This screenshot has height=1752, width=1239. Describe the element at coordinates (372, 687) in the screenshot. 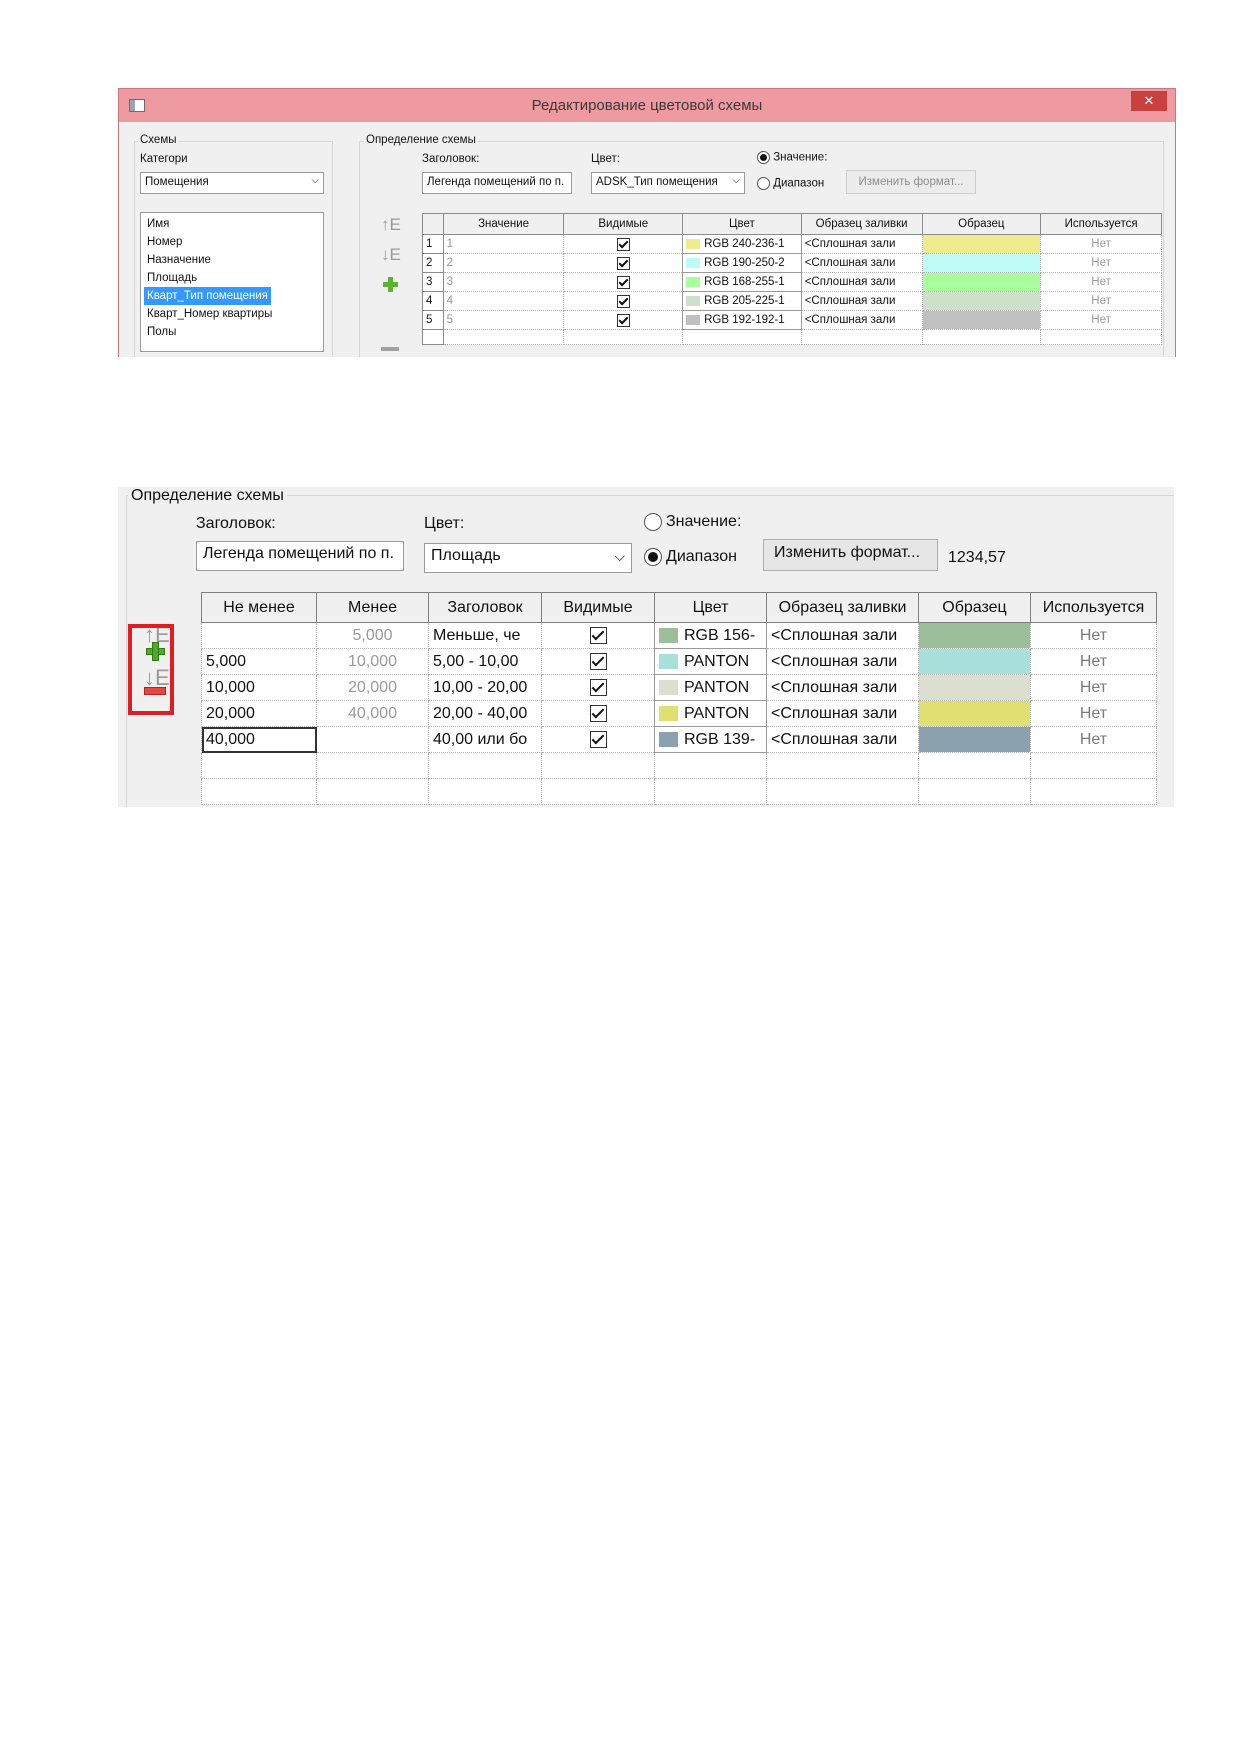

I see `max-cell: 20,000` at that location.